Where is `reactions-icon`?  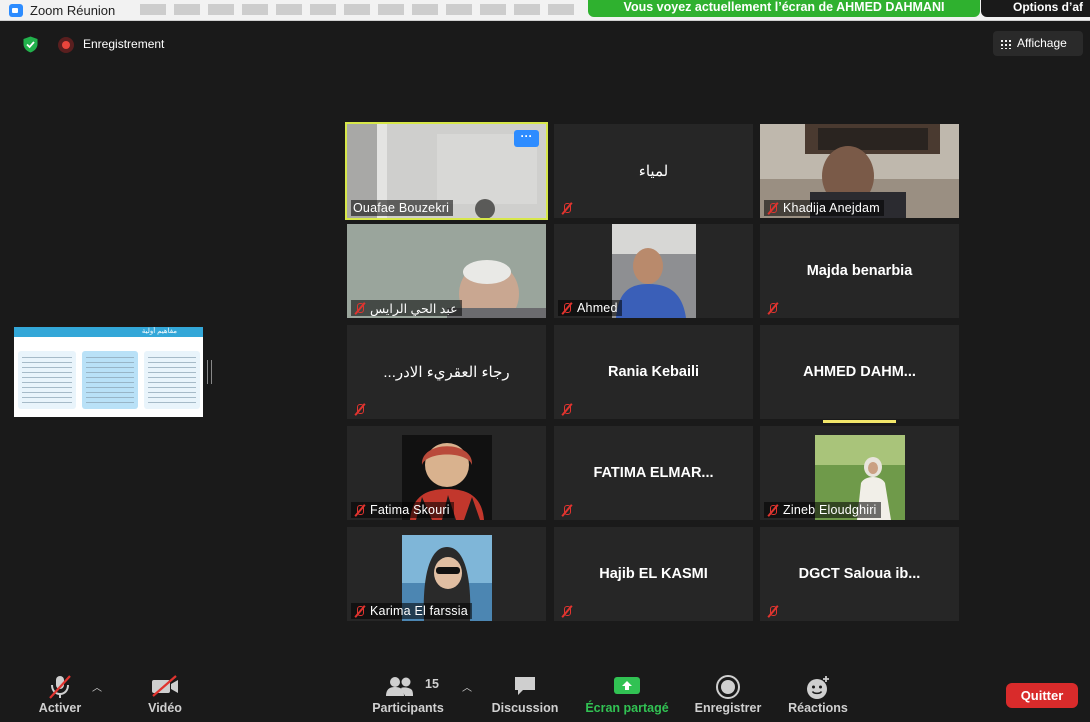 reactions-icon is located at coordinates (818, 687).